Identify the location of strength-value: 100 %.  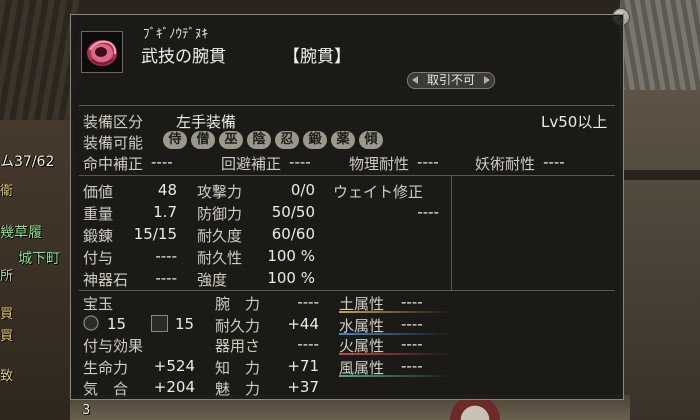
(291, 278).